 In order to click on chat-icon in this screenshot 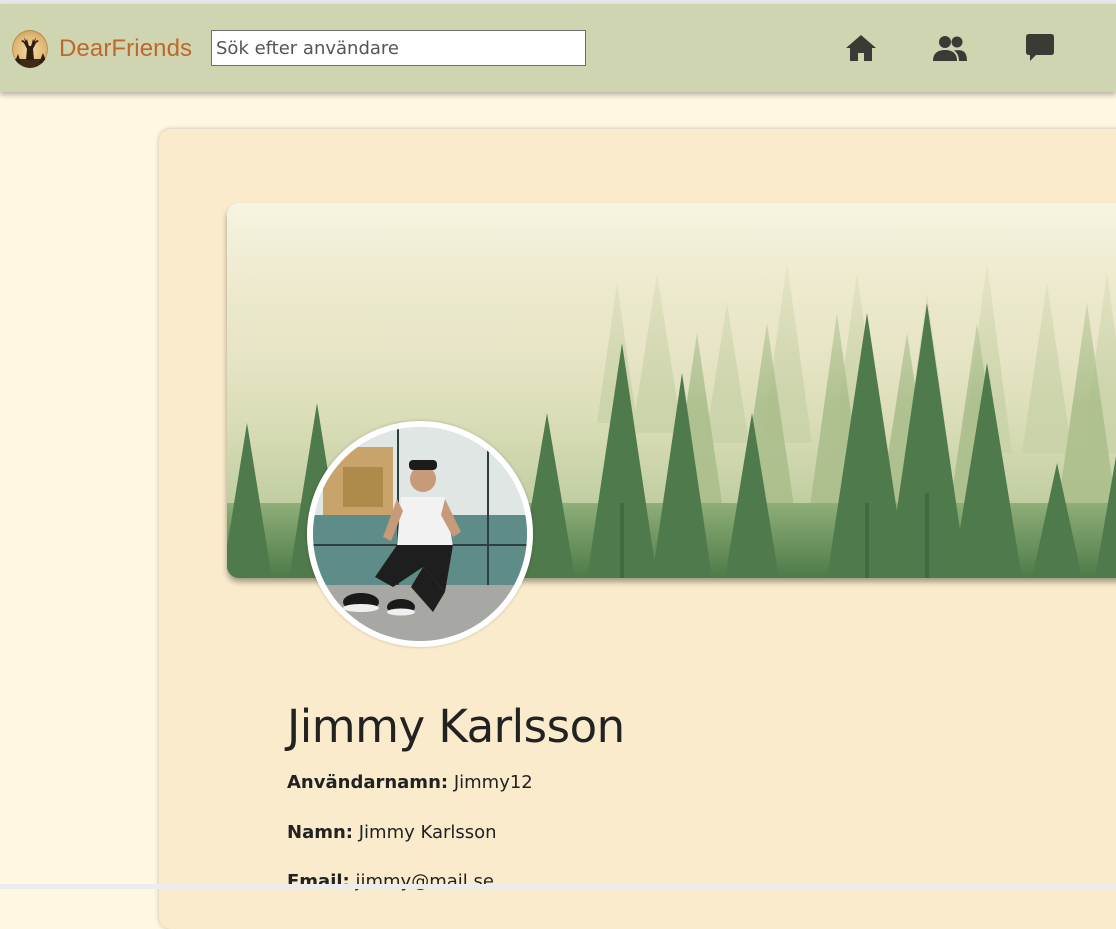, I will do `click(1040, 48)`.